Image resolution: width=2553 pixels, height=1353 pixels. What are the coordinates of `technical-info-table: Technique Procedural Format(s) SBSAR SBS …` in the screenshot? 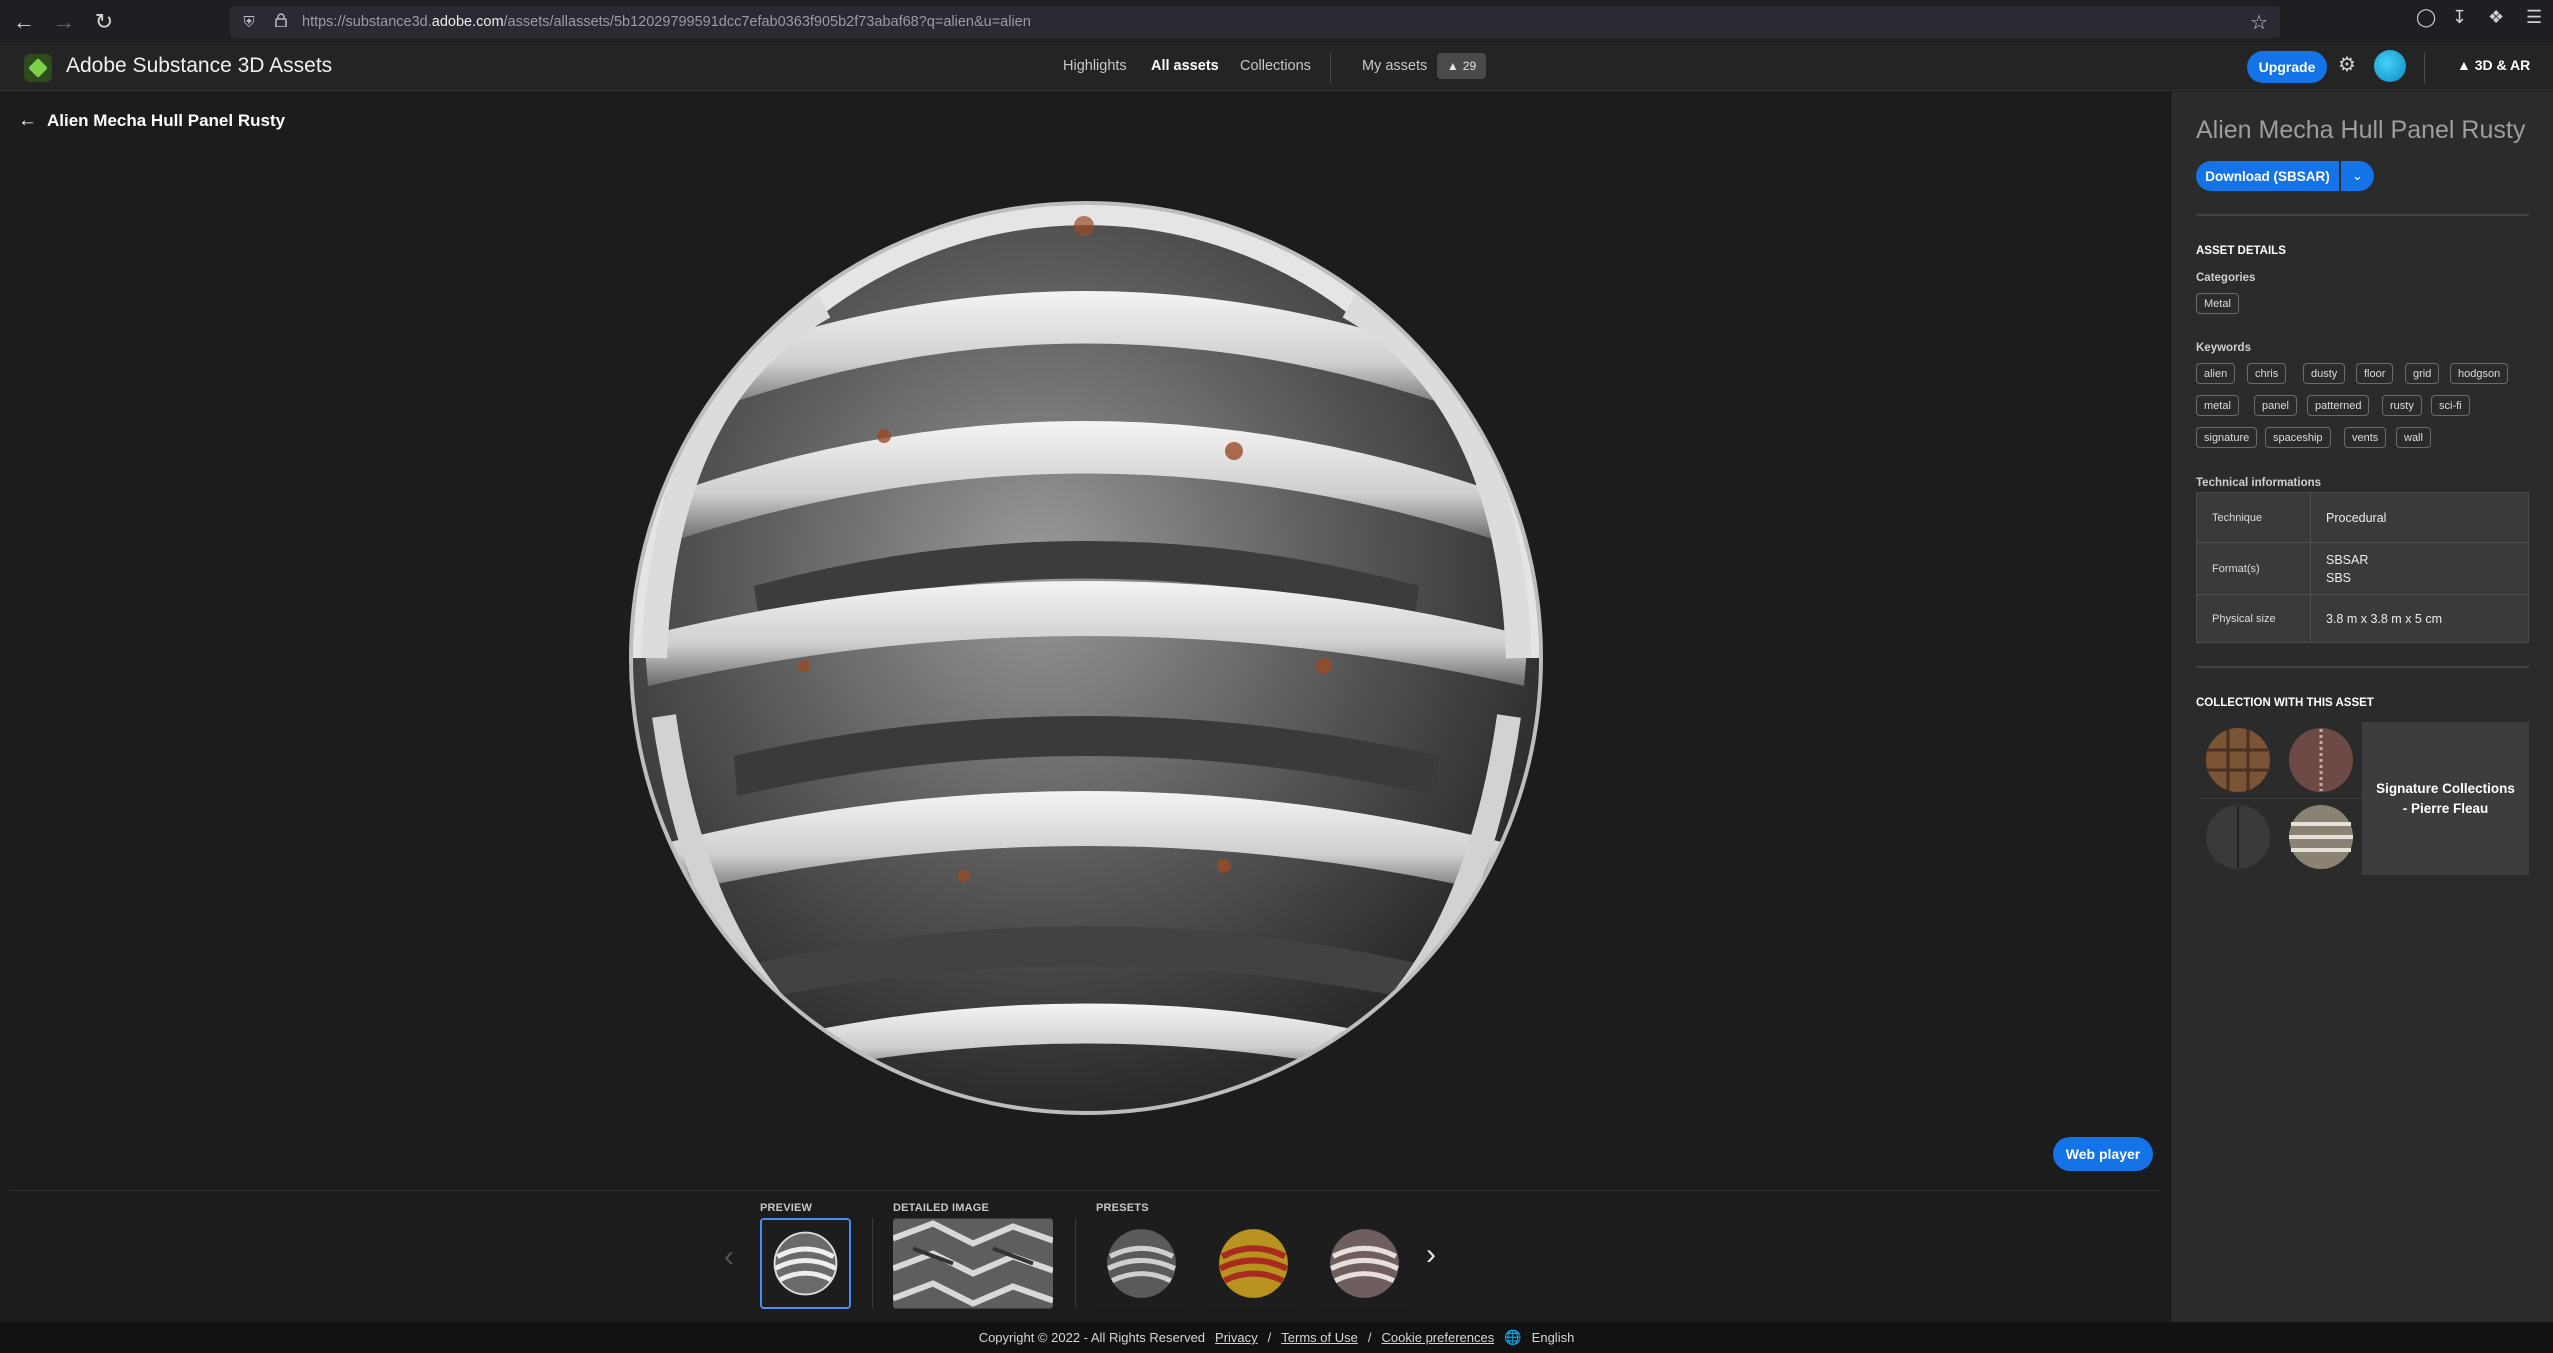 It's located at (2362, 567).